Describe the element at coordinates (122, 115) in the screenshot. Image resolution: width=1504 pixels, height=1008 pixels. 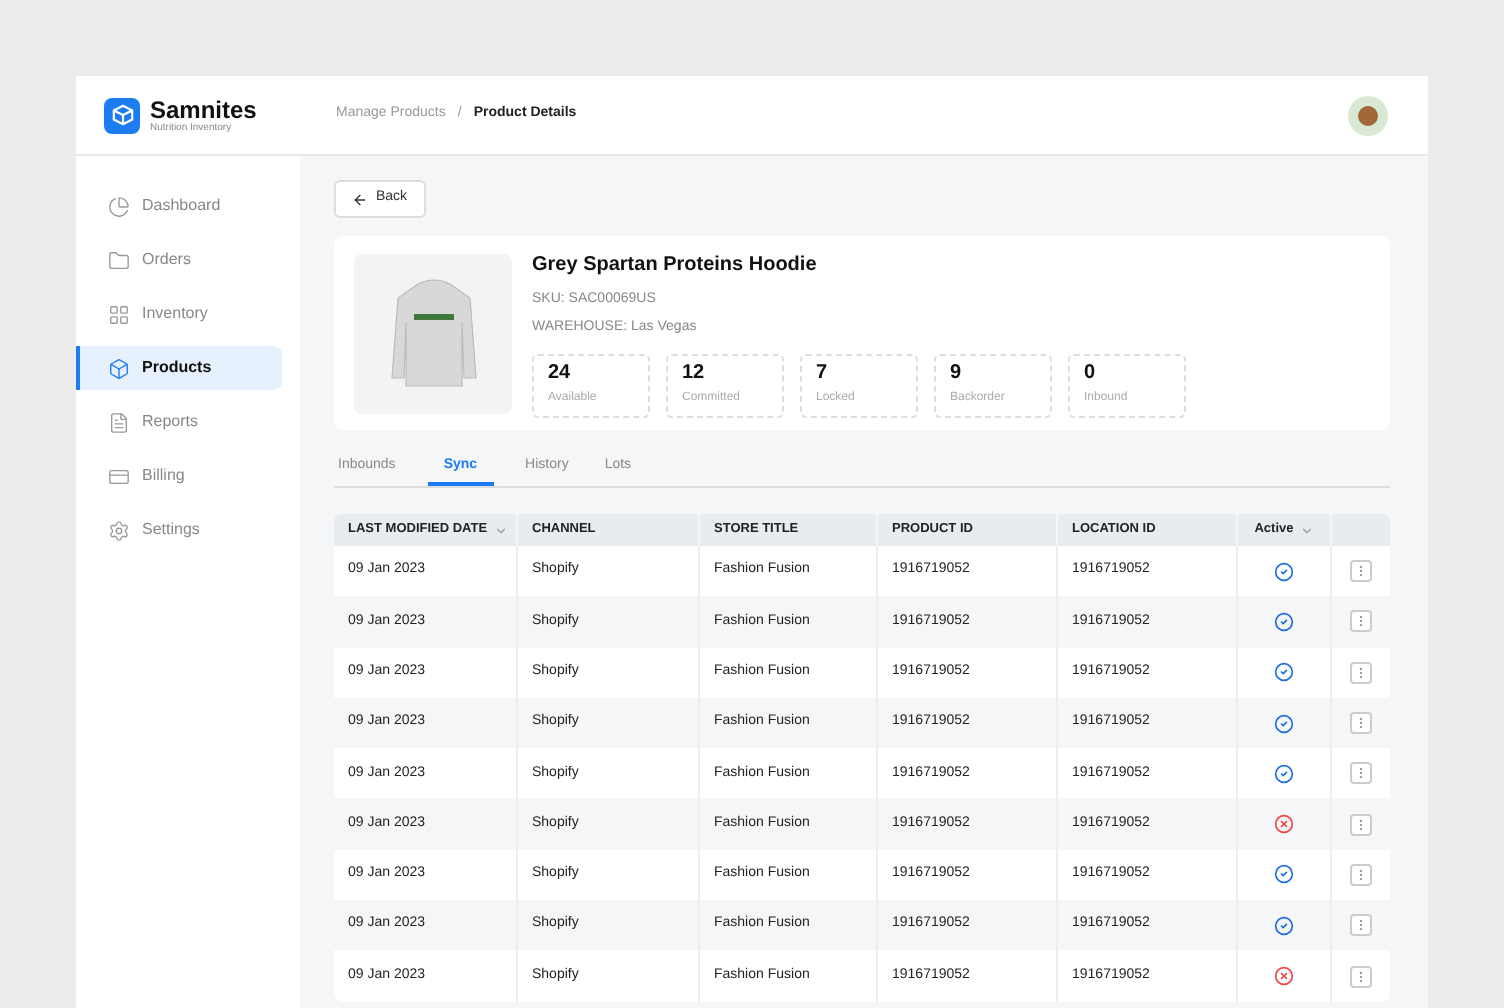
I see `logo-icon` at that location.